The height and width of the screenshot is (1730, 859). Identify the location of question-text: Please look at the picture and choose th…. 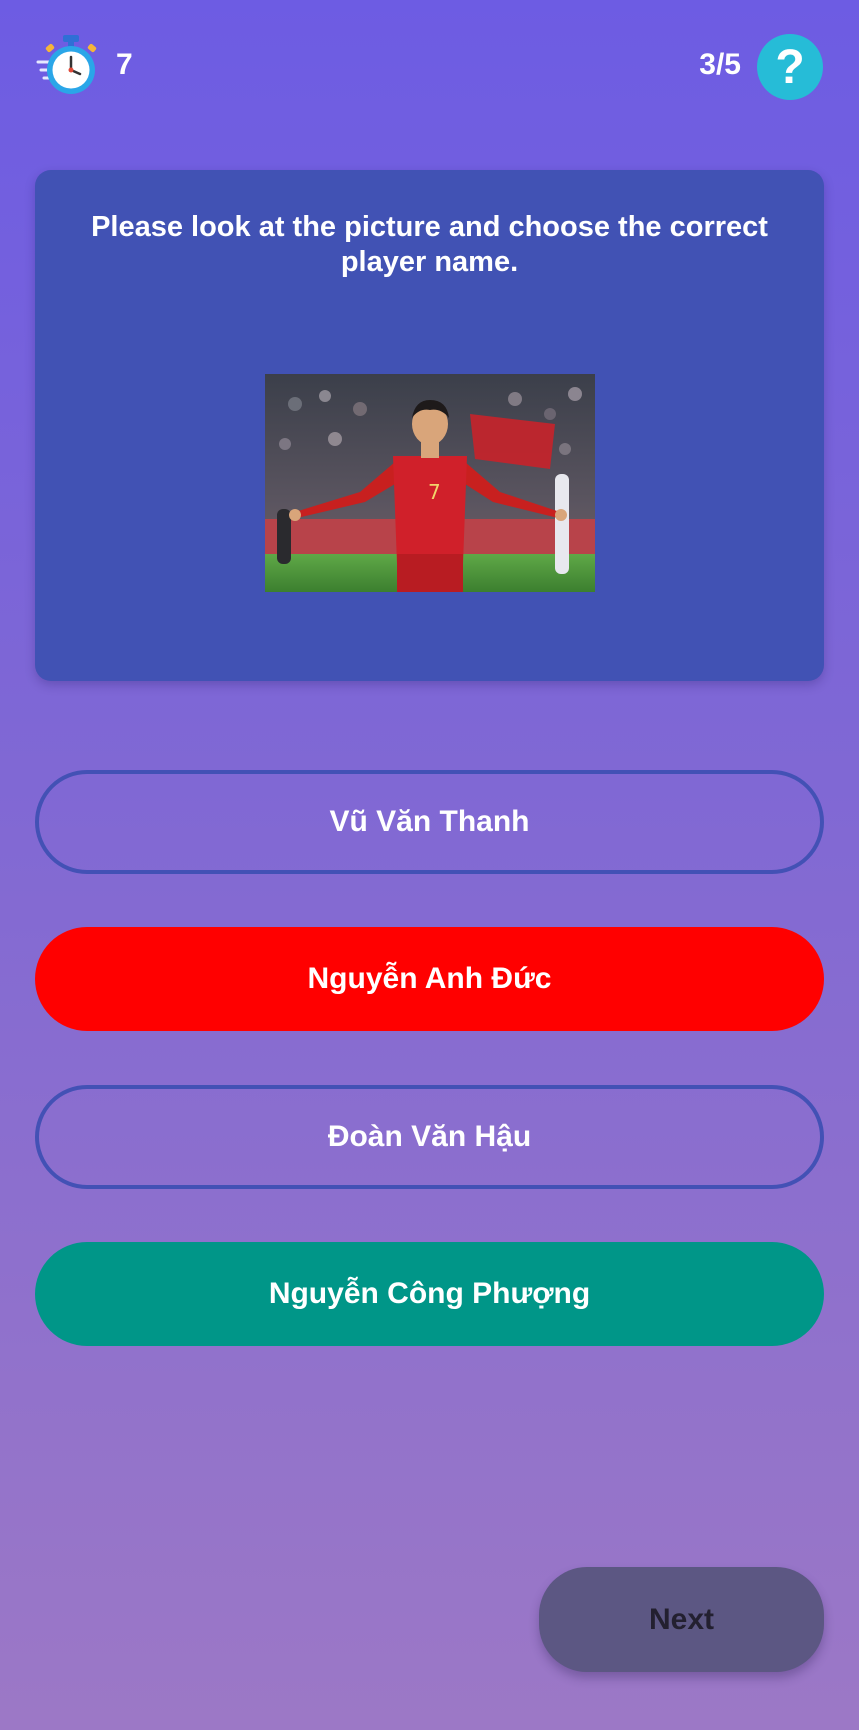
(429, 244).